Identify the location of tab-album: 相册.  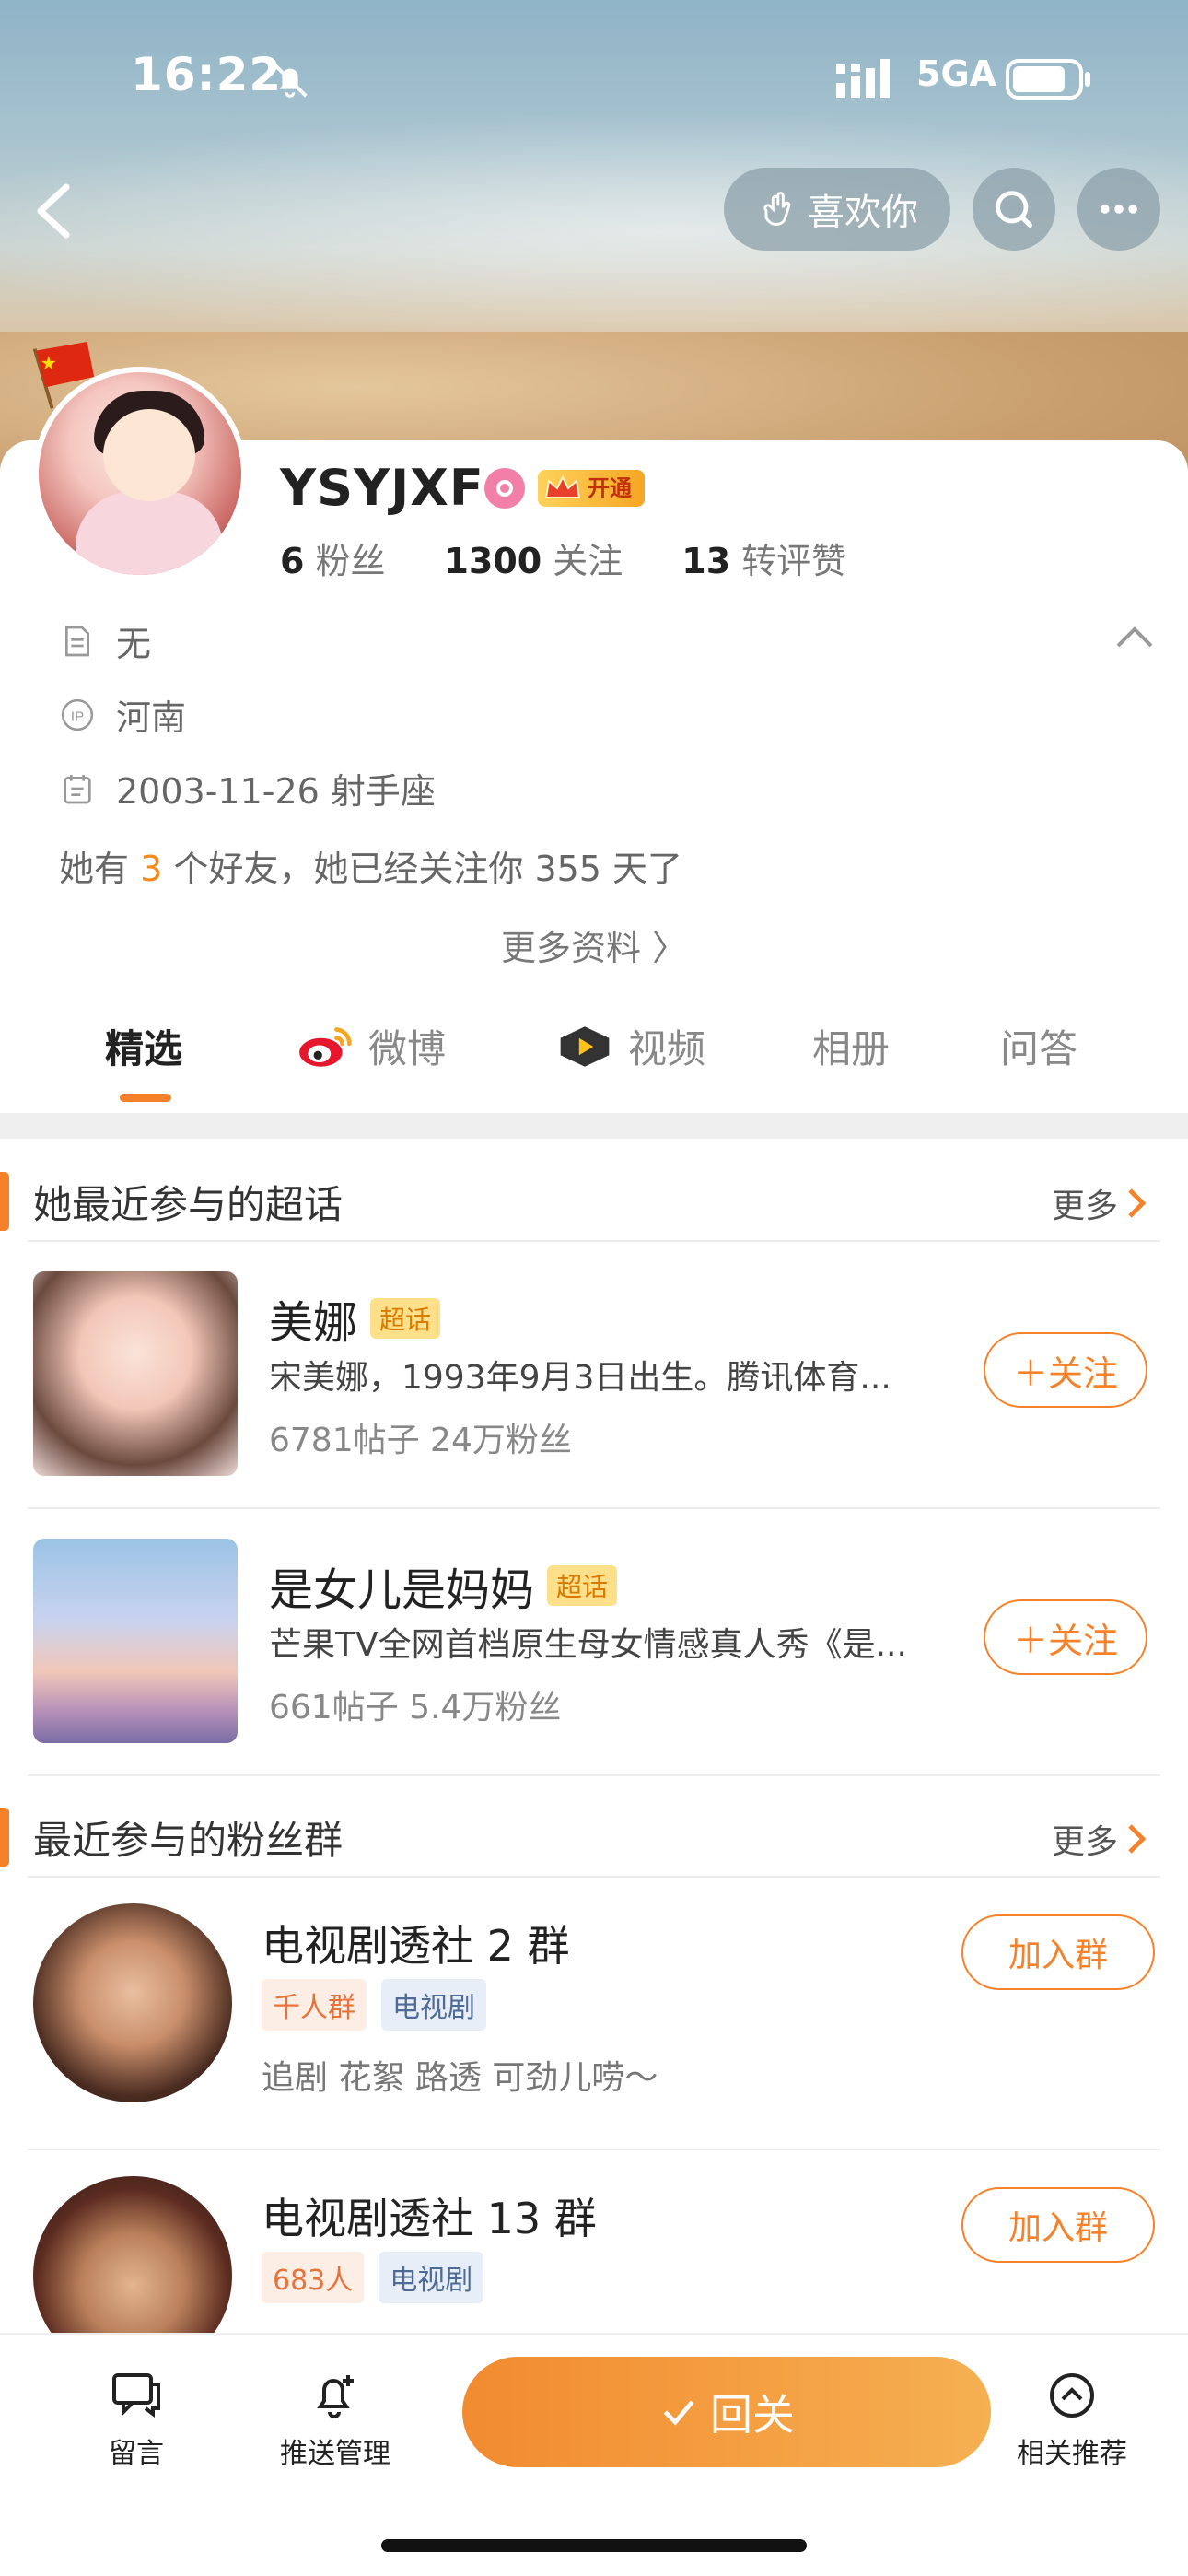
(851, 1046).